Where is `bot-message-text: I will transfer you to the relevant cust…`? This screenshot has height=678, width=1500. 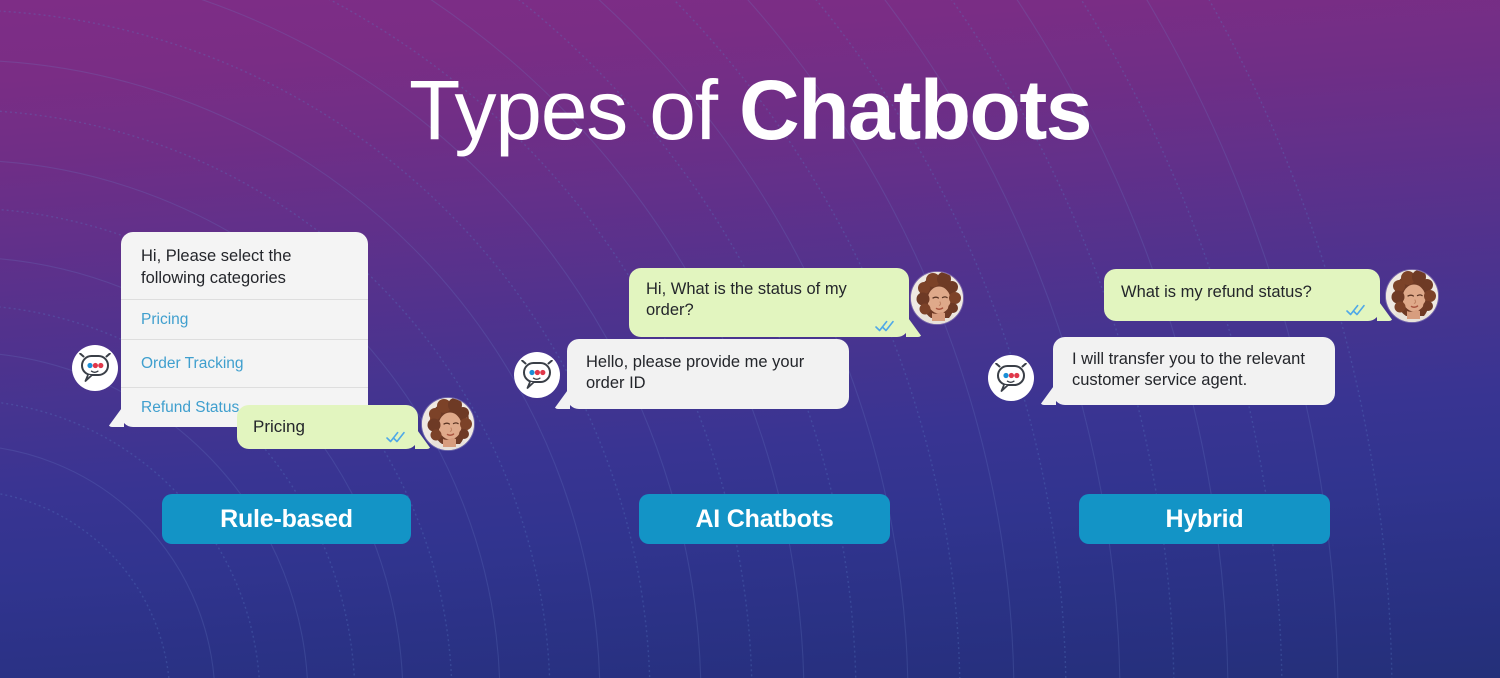
bot-message-text: I will transfer you to the relevant cust… is located at coordinates (1188, 369).